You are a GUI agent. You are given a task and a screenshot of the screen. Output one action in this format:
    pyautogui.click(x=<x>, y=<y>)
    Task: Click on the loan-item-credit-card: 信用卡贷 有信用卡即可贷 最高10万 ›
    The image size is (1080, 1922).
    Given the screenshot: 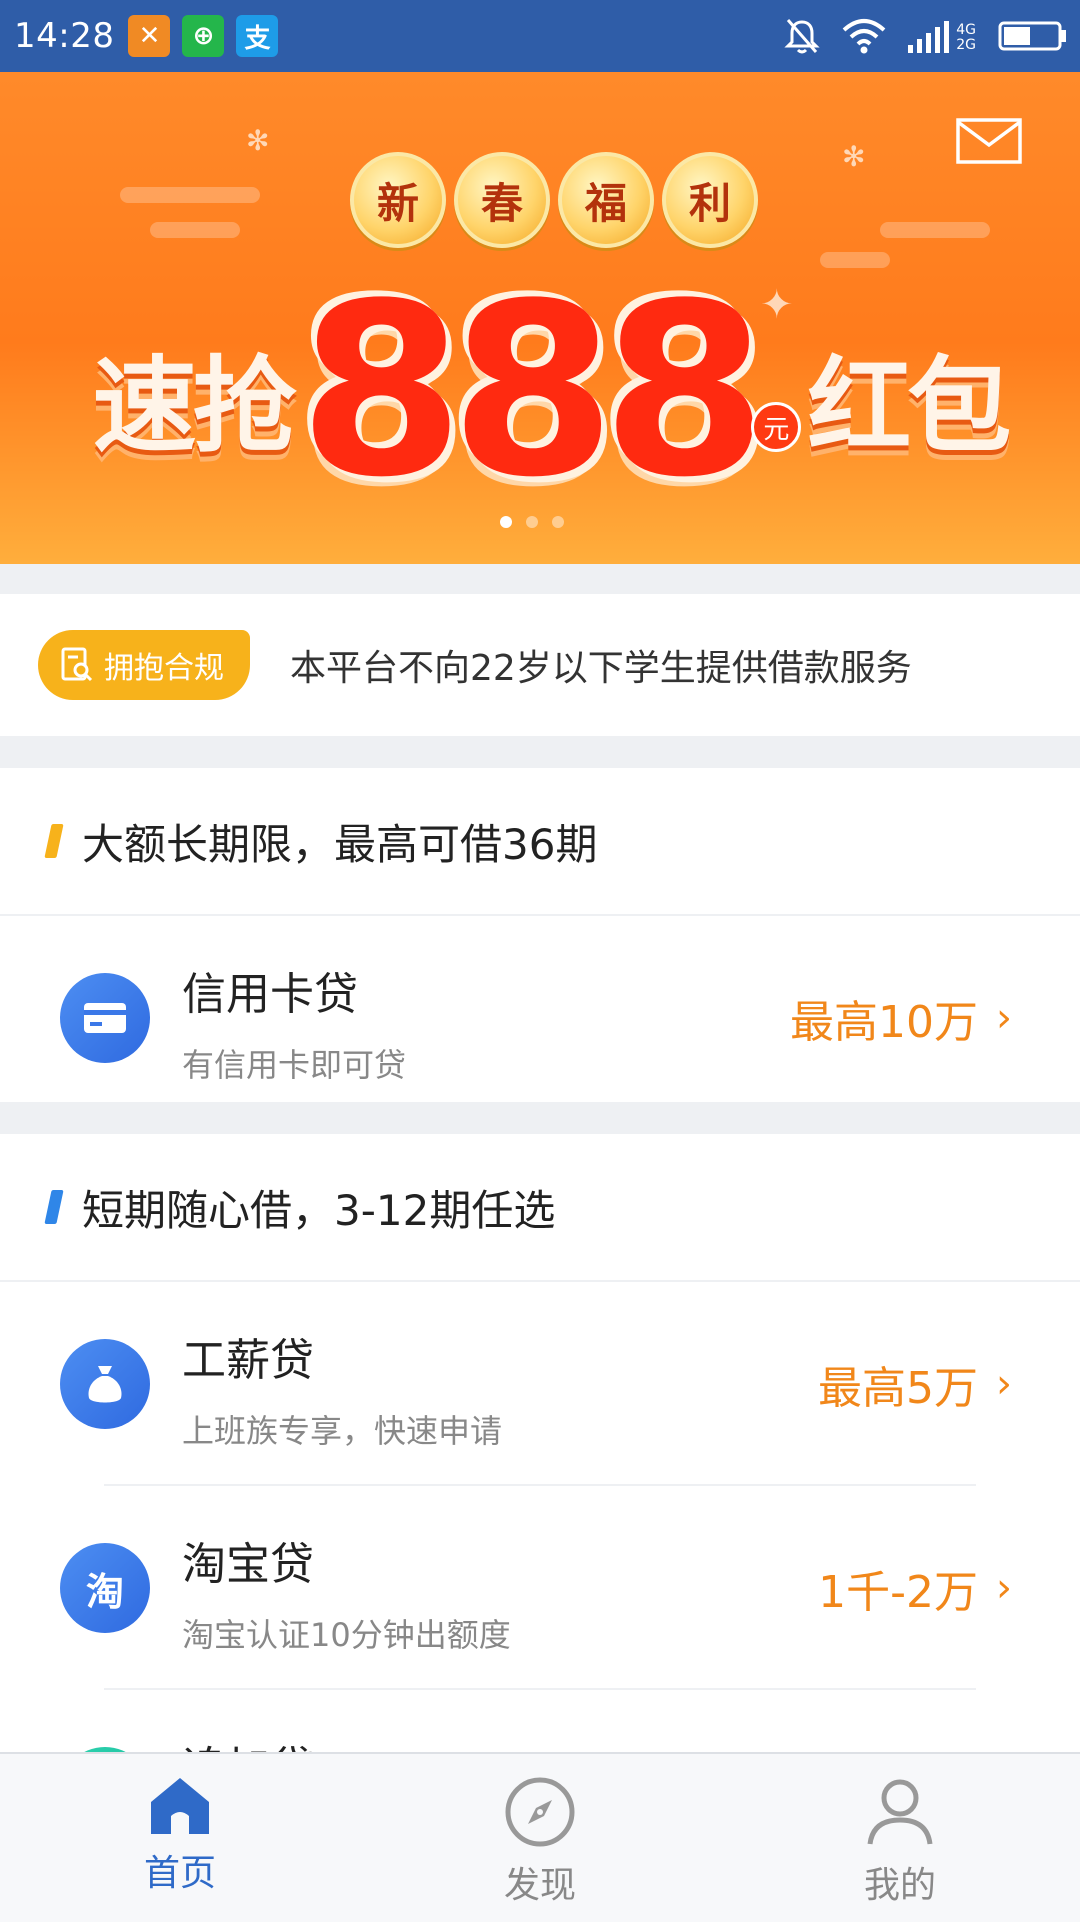 What is the action you would take?
    pyautogui.click(x=540, y=1018)
    